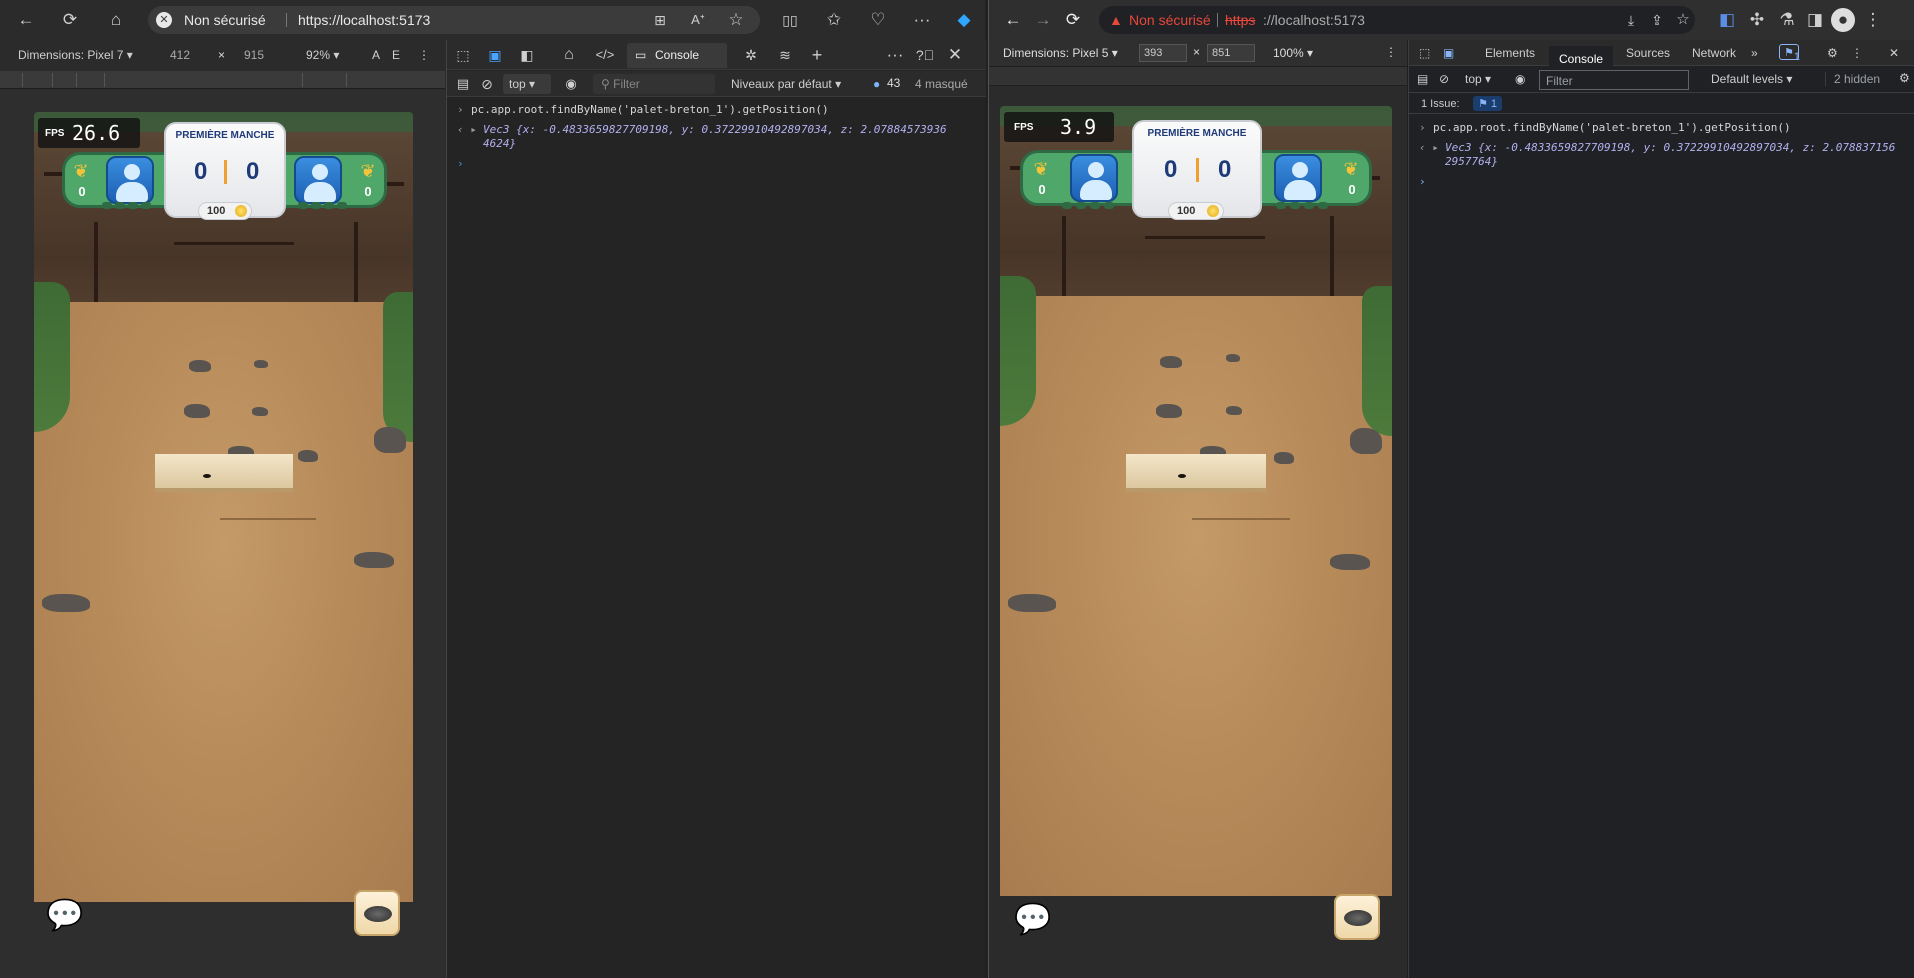  I want to click on device-select: Dimensions: Pixel 7 ▾, so click(75, 55).